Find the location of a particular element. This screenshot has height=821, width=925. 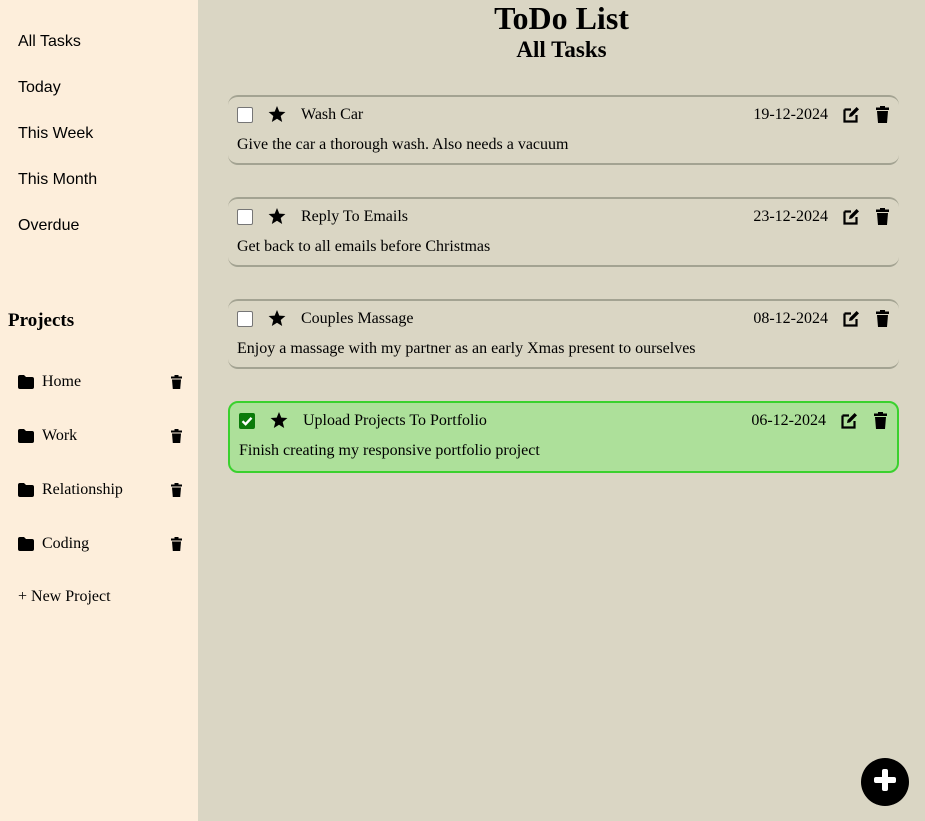

project-item-home: Home is located at coordinates (100, 382).